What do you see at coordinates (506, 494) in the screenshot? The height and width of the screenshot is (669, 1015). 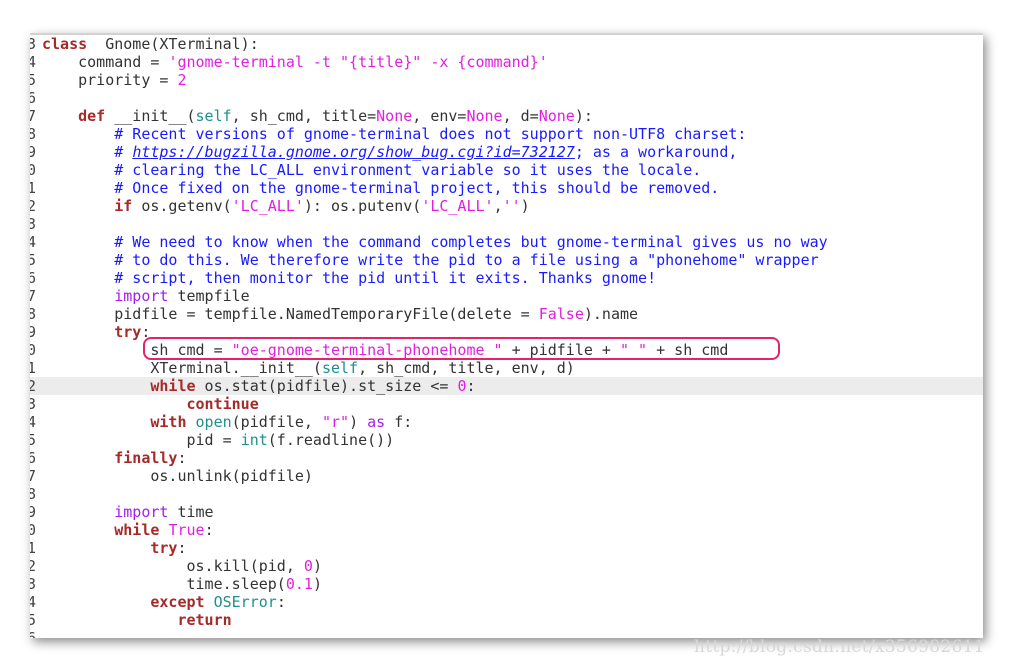 I see `code-line: 8` at bounding box center [506, 494].